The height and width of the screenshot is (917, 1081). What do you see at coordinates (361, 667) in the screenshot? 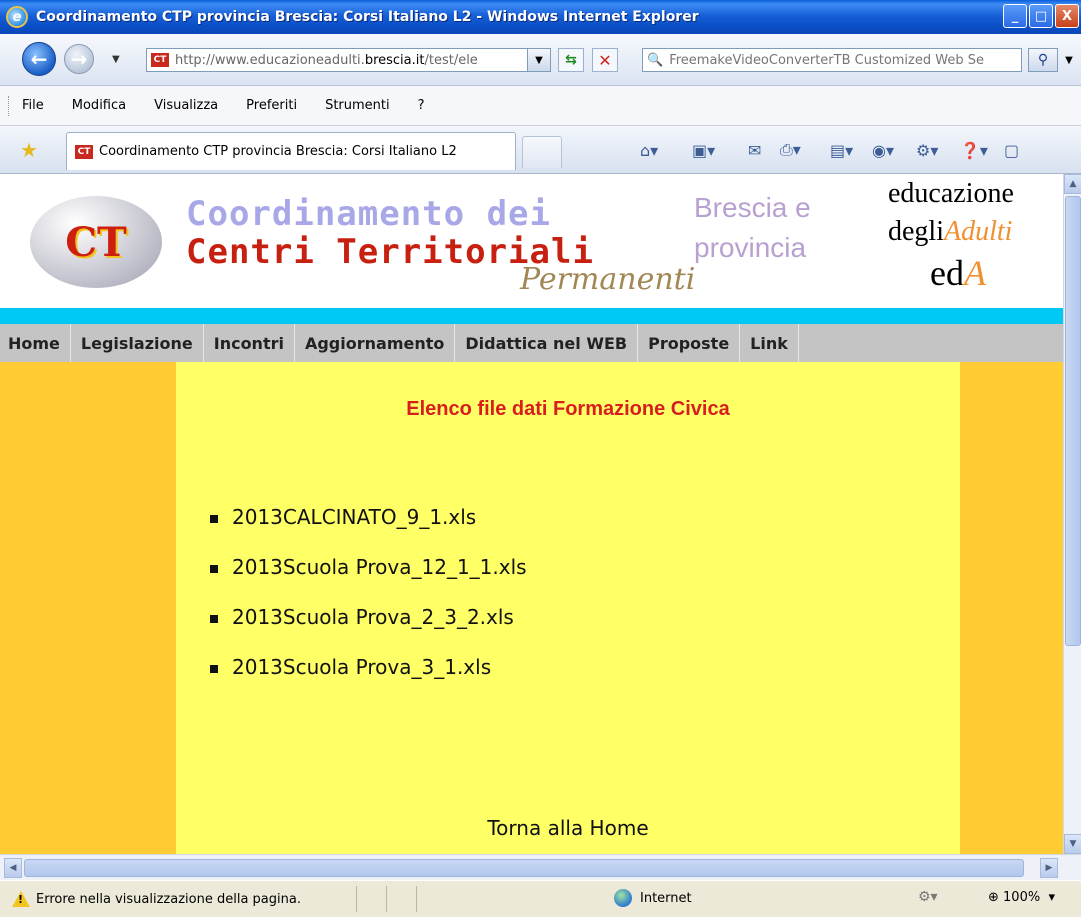
I see `file-link: 2013Scuola Prova_3_1.xls` at bounding box center [361, 667].